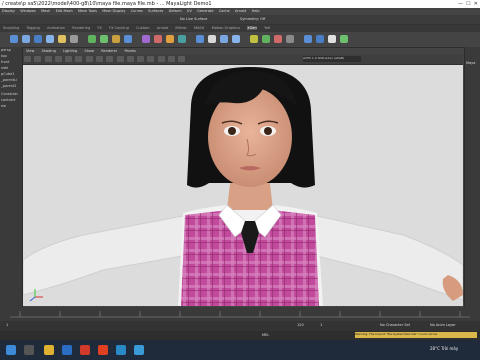 The image size is (480, 360). I want to click on menu-item: Curves, so click(137, 11).